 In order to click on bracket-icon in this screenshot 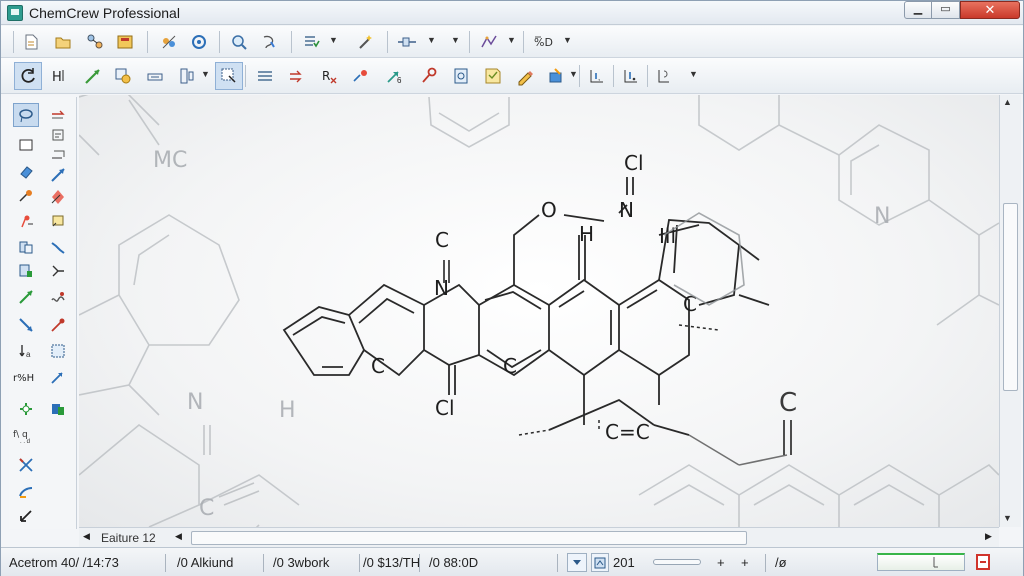, I will do `click(26, 221)`.